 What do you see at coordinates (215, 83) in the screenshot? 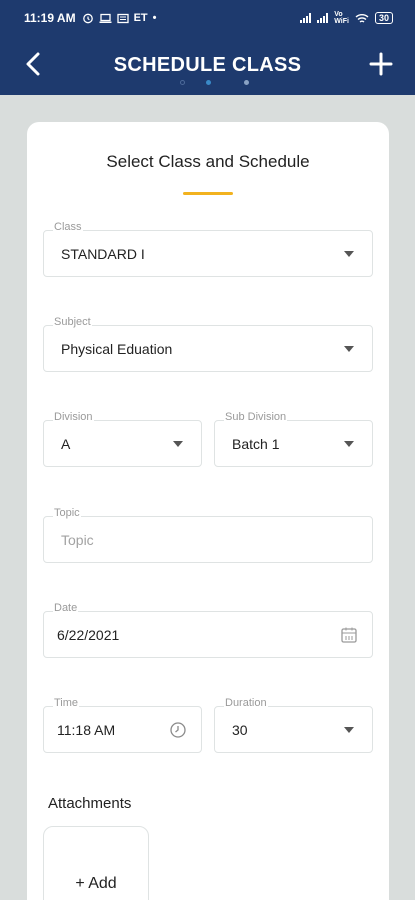
I see `page-indicator` at bounding box center [215, 83].